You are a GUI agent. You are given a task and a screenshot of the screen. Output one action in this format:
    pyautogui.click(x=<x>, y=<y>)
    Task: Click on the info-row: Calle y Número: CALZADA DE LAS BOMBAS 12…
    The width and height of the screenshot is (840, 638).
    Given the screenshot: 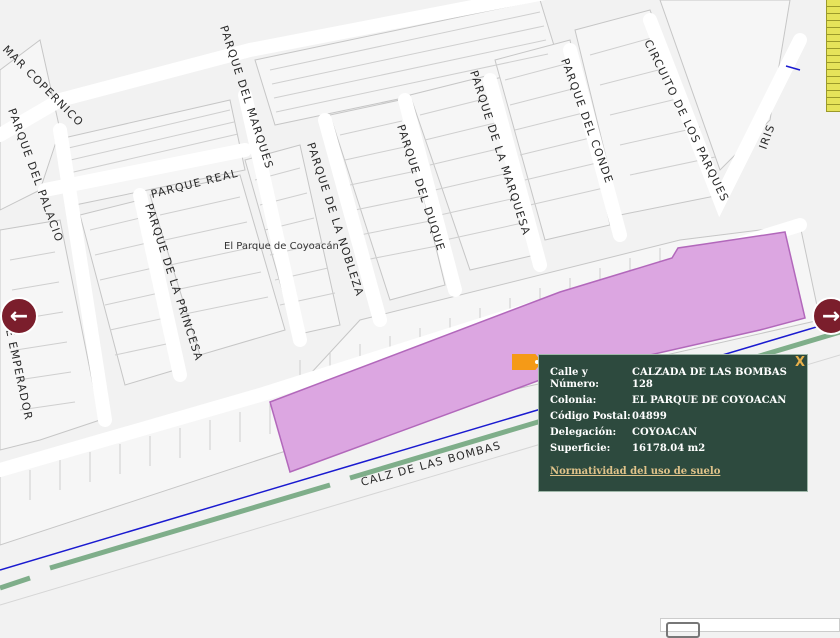 What is the action you would take?
    pyautogui.click(x=673, y=381)
    